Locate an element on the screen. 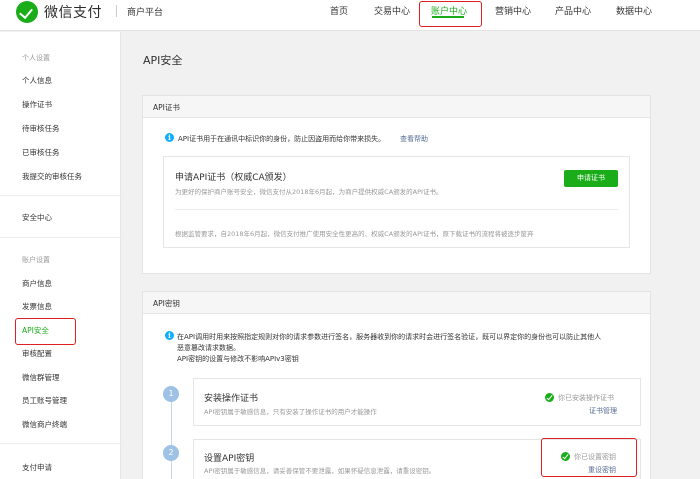 Image resolution: width=700 pixels, height=479 pixels. help-link: 查看帮助 is located at coordinates (414, 139).